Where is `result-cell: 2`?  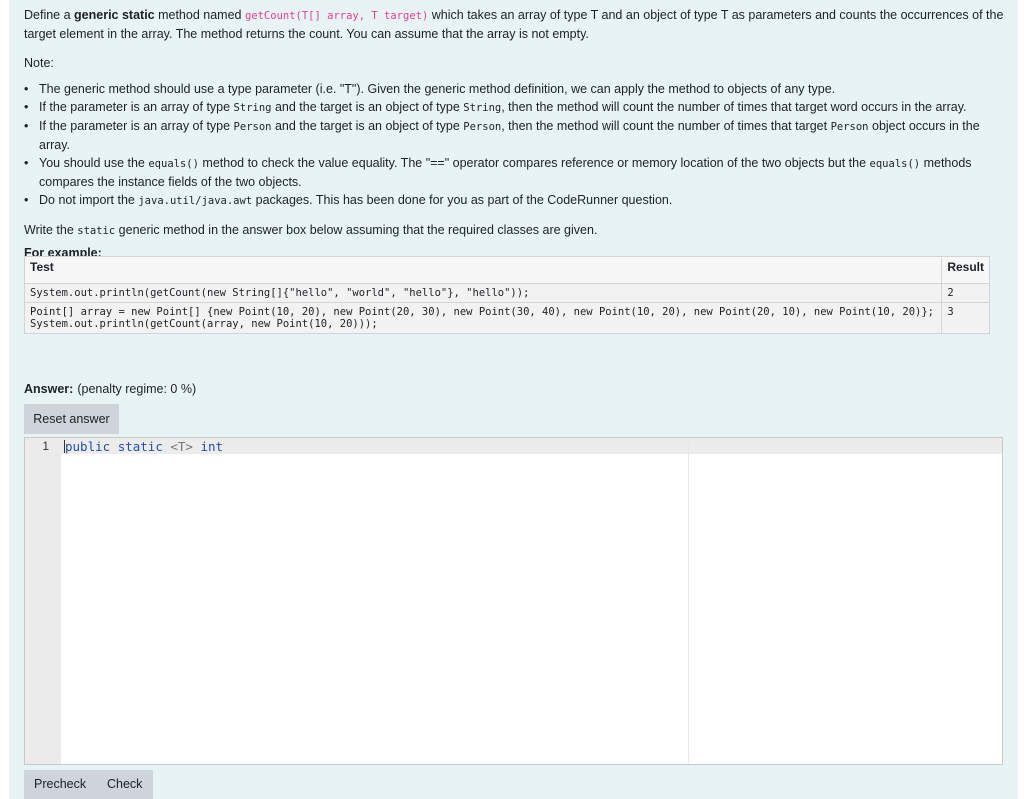 result-cell: 2 is located at coordinates (965, 293).